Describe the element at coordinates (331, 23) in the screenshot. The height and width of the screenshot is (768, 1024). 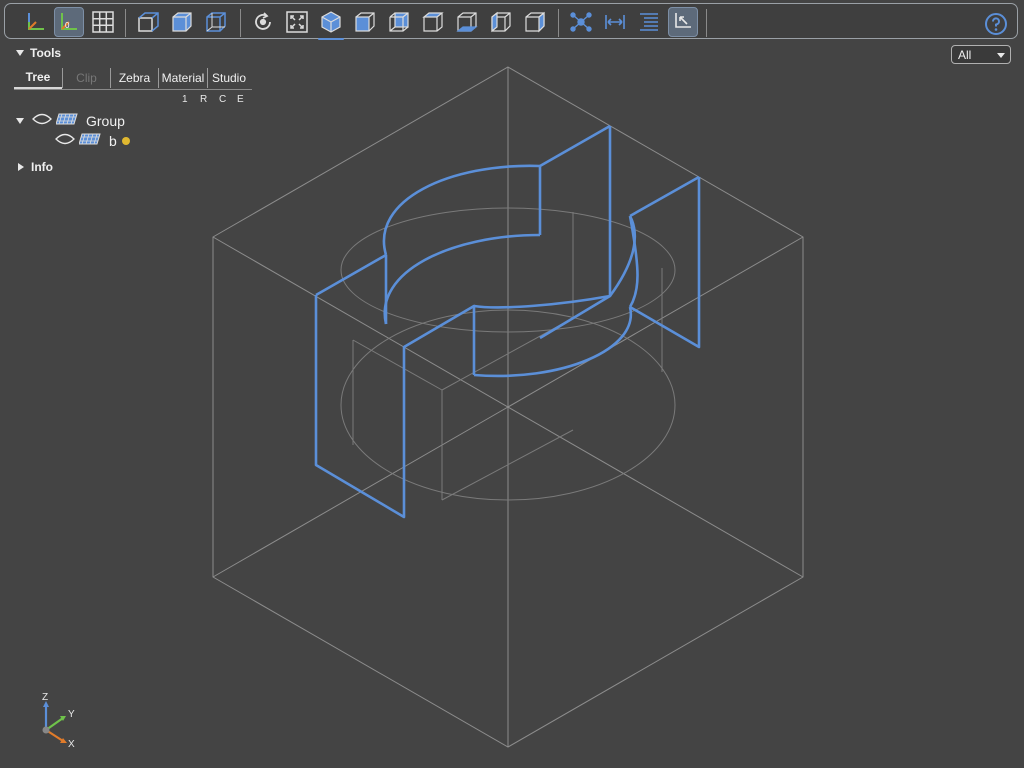
I see `iso-view-icon` at that location.